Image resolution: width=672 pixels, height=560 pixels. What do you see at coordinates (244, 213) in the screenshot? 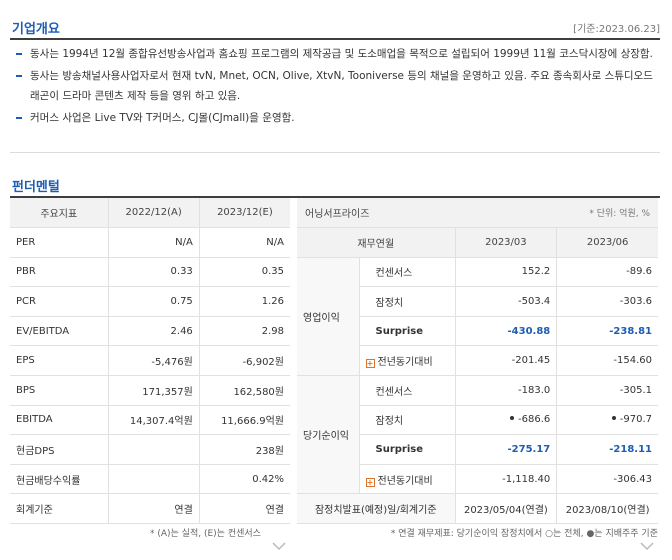
I see `table-header: 2023/12(E)` at bounding box center [244, 213].